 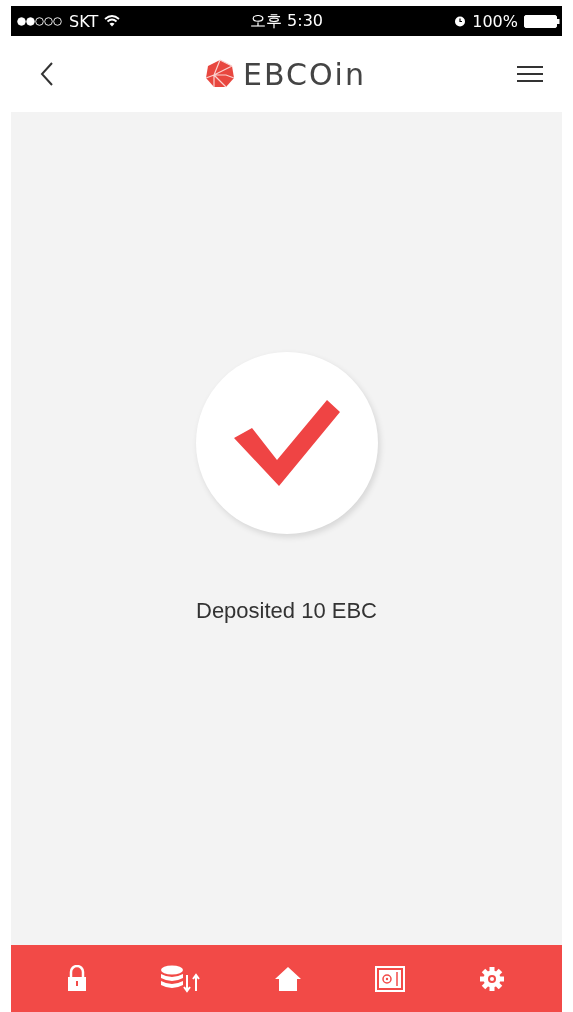 What do you see at coordinates (495, 21) in the screenshot?
I see `battery-percent: 100%` at bounding box center [495, 21].